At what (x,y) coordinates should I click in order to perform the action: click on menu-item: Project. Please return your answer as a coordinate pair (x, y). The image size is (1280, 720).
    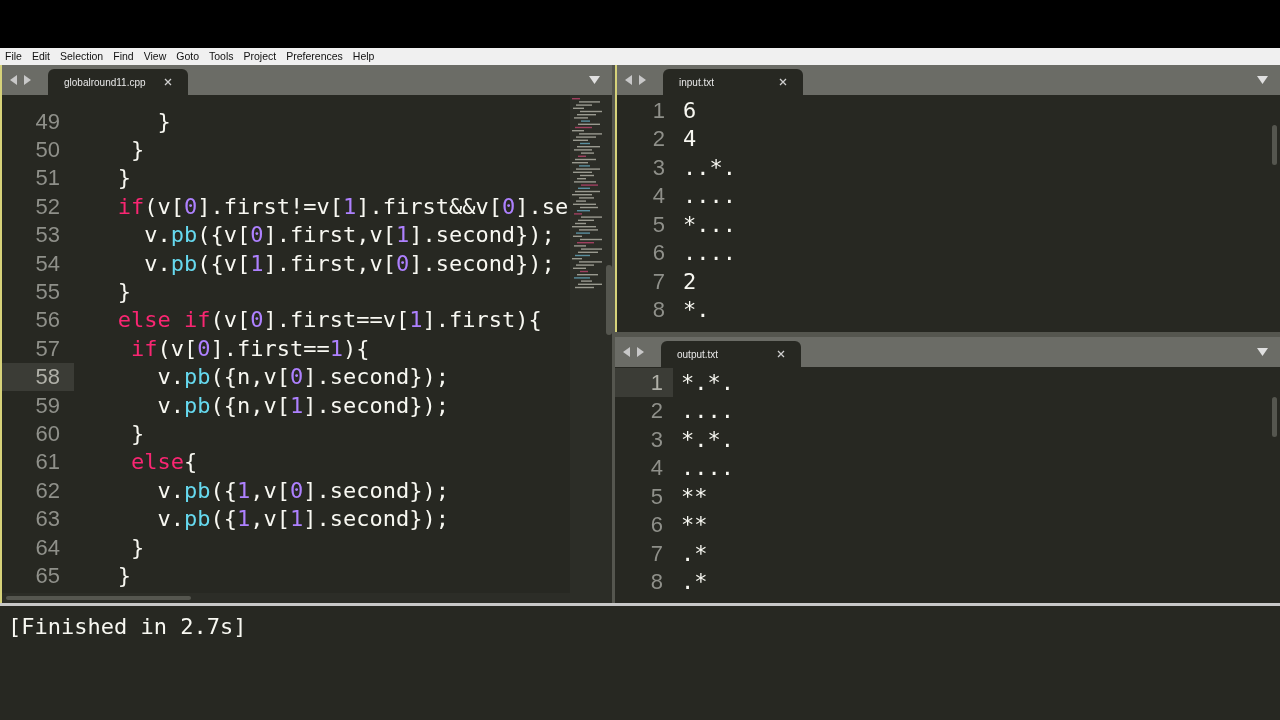
    Looking at the image, I should click on (260, 56).